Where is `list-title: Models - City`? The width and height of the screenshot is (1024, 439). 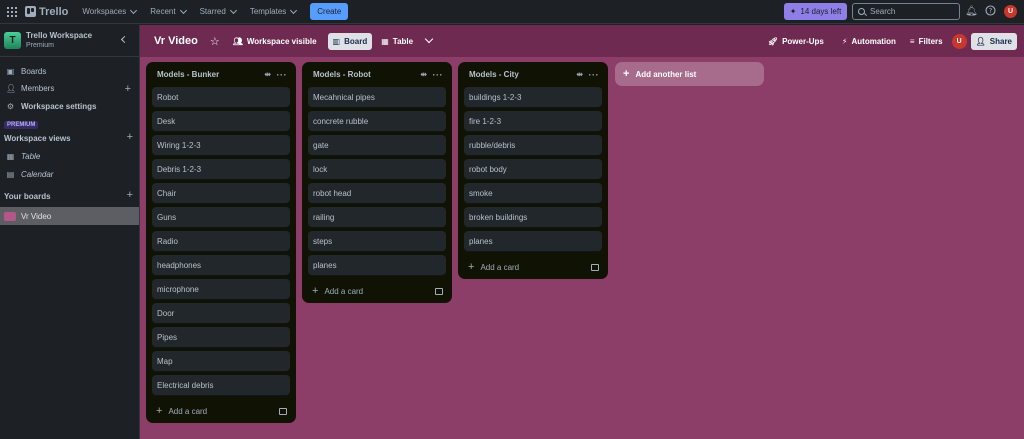
list-title: Models - City is located at coordinates (494, 74).